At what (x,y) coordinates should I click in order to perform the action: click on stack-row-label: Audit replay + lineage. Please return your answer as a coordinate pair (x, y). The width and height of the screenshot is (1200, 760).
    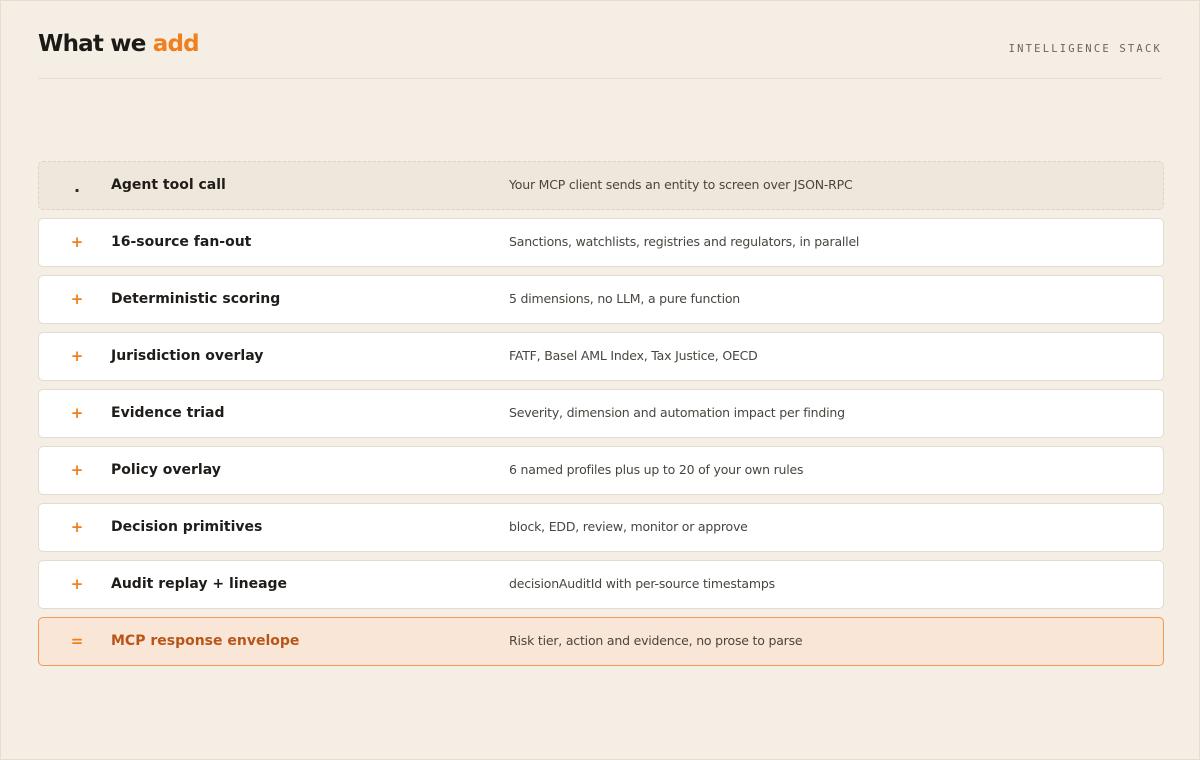
    Looking at the image, I should click on (199, 584).